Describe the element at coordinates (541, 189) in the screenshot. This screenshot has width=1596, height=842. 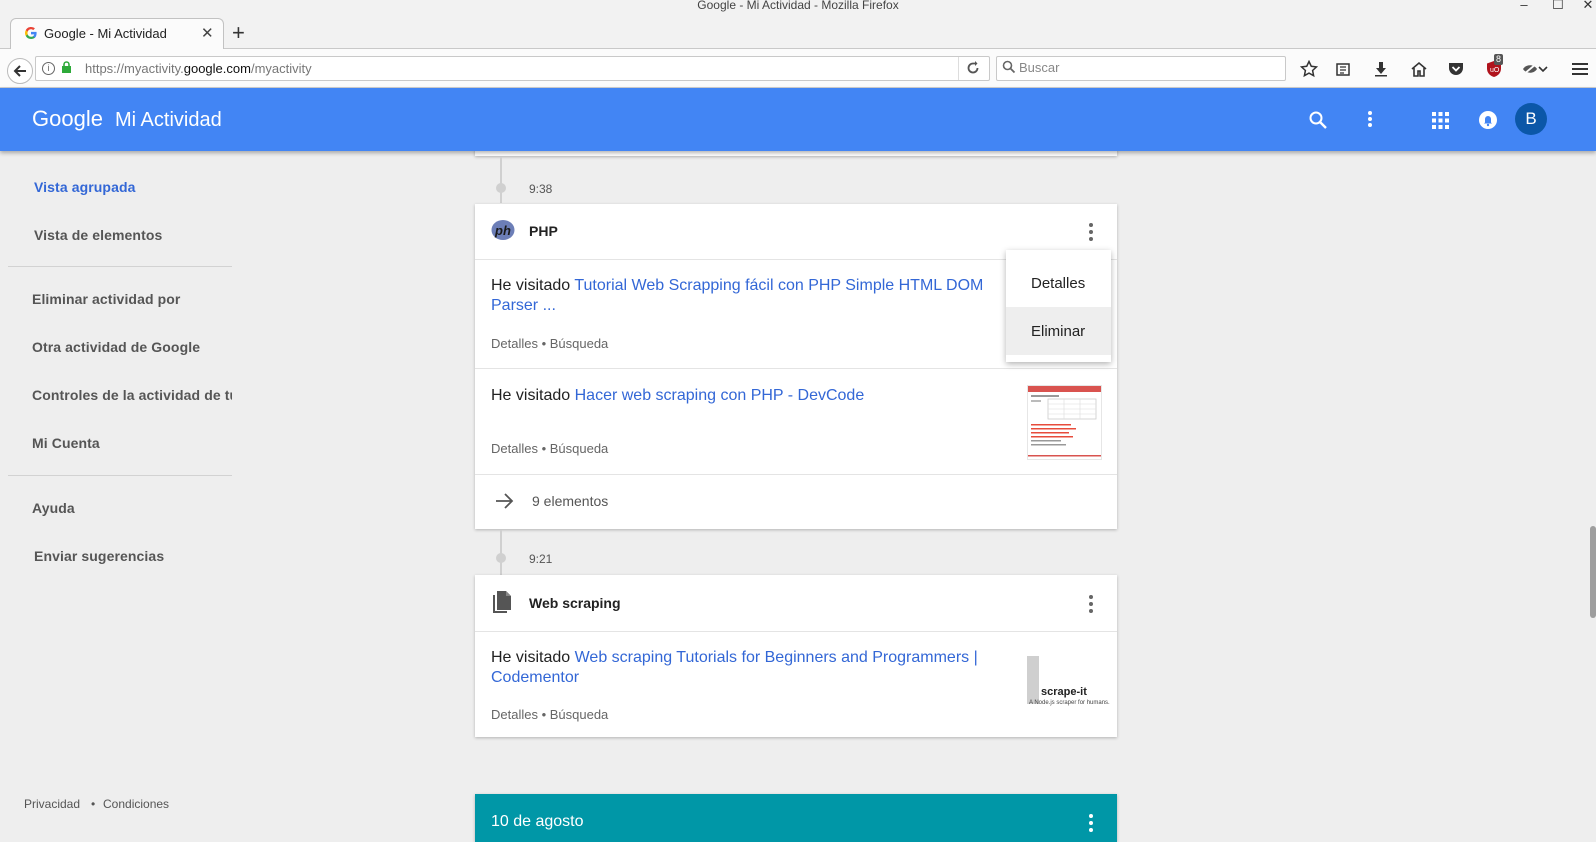
I see `timeline-time: 9:38` at that location.